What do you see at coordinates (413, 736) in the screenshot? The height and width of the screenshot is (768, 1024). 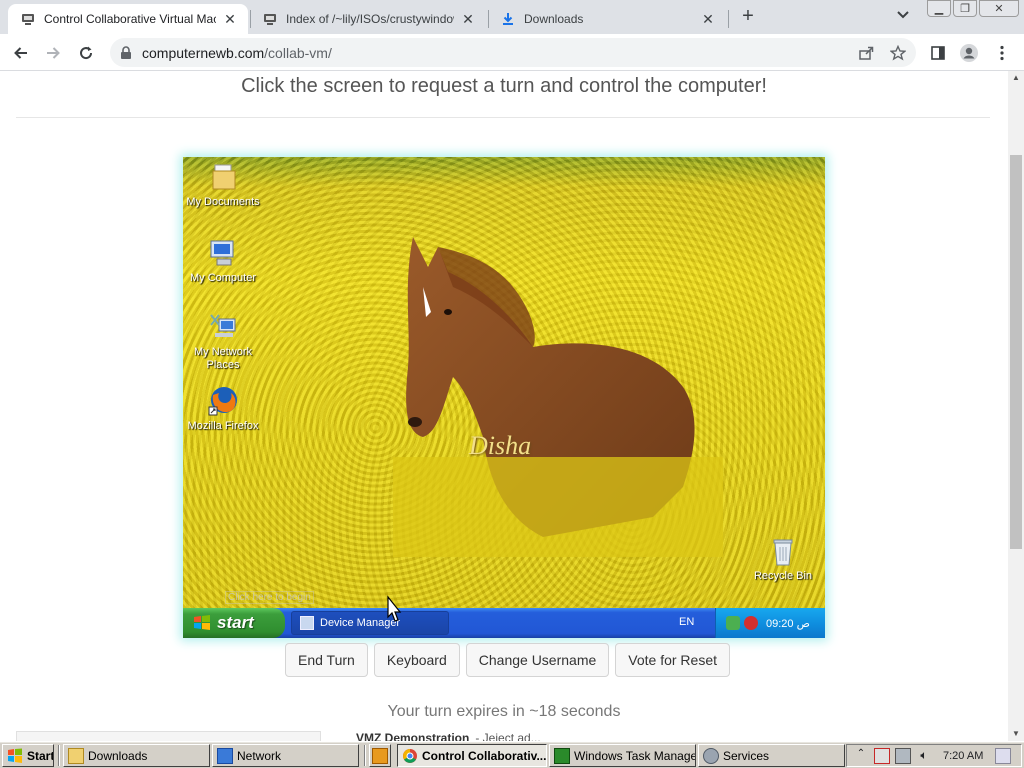 I see `vm-name: VMZ Demonstration` at bounding box center [413, 736].